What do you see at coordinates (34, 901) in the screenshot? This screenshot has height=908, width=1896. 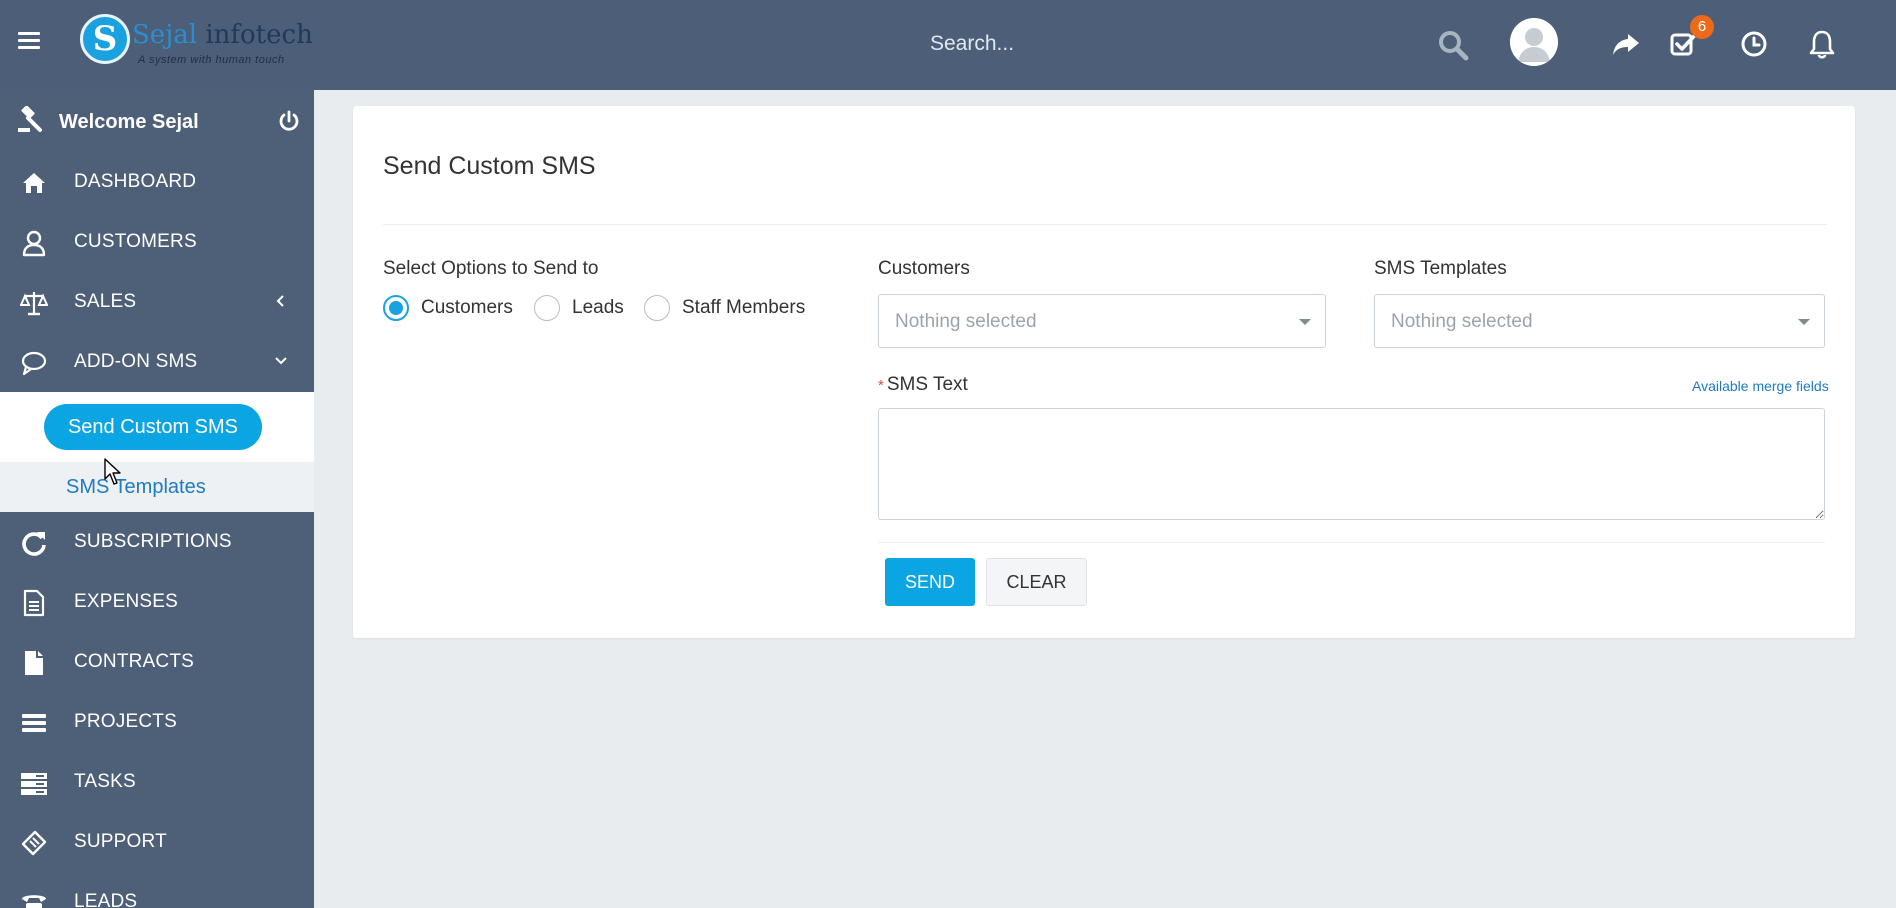 I see `phone-icon` at bounding box center [34, 901].